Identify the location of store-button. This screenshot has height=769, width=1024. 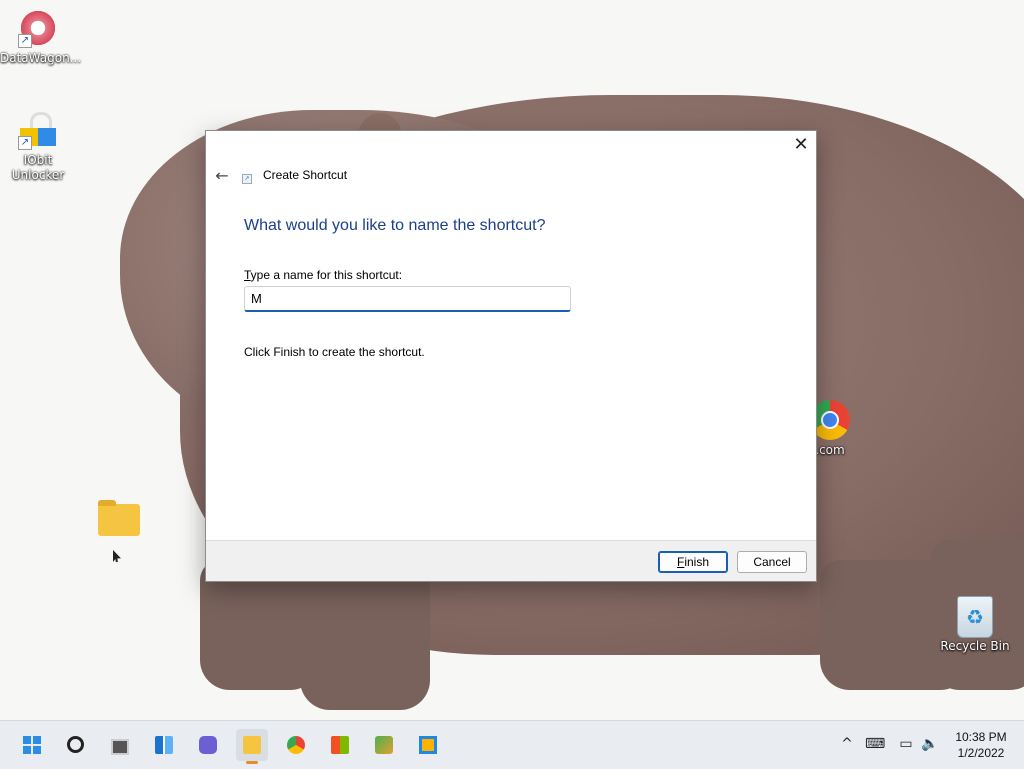
(340, 745).